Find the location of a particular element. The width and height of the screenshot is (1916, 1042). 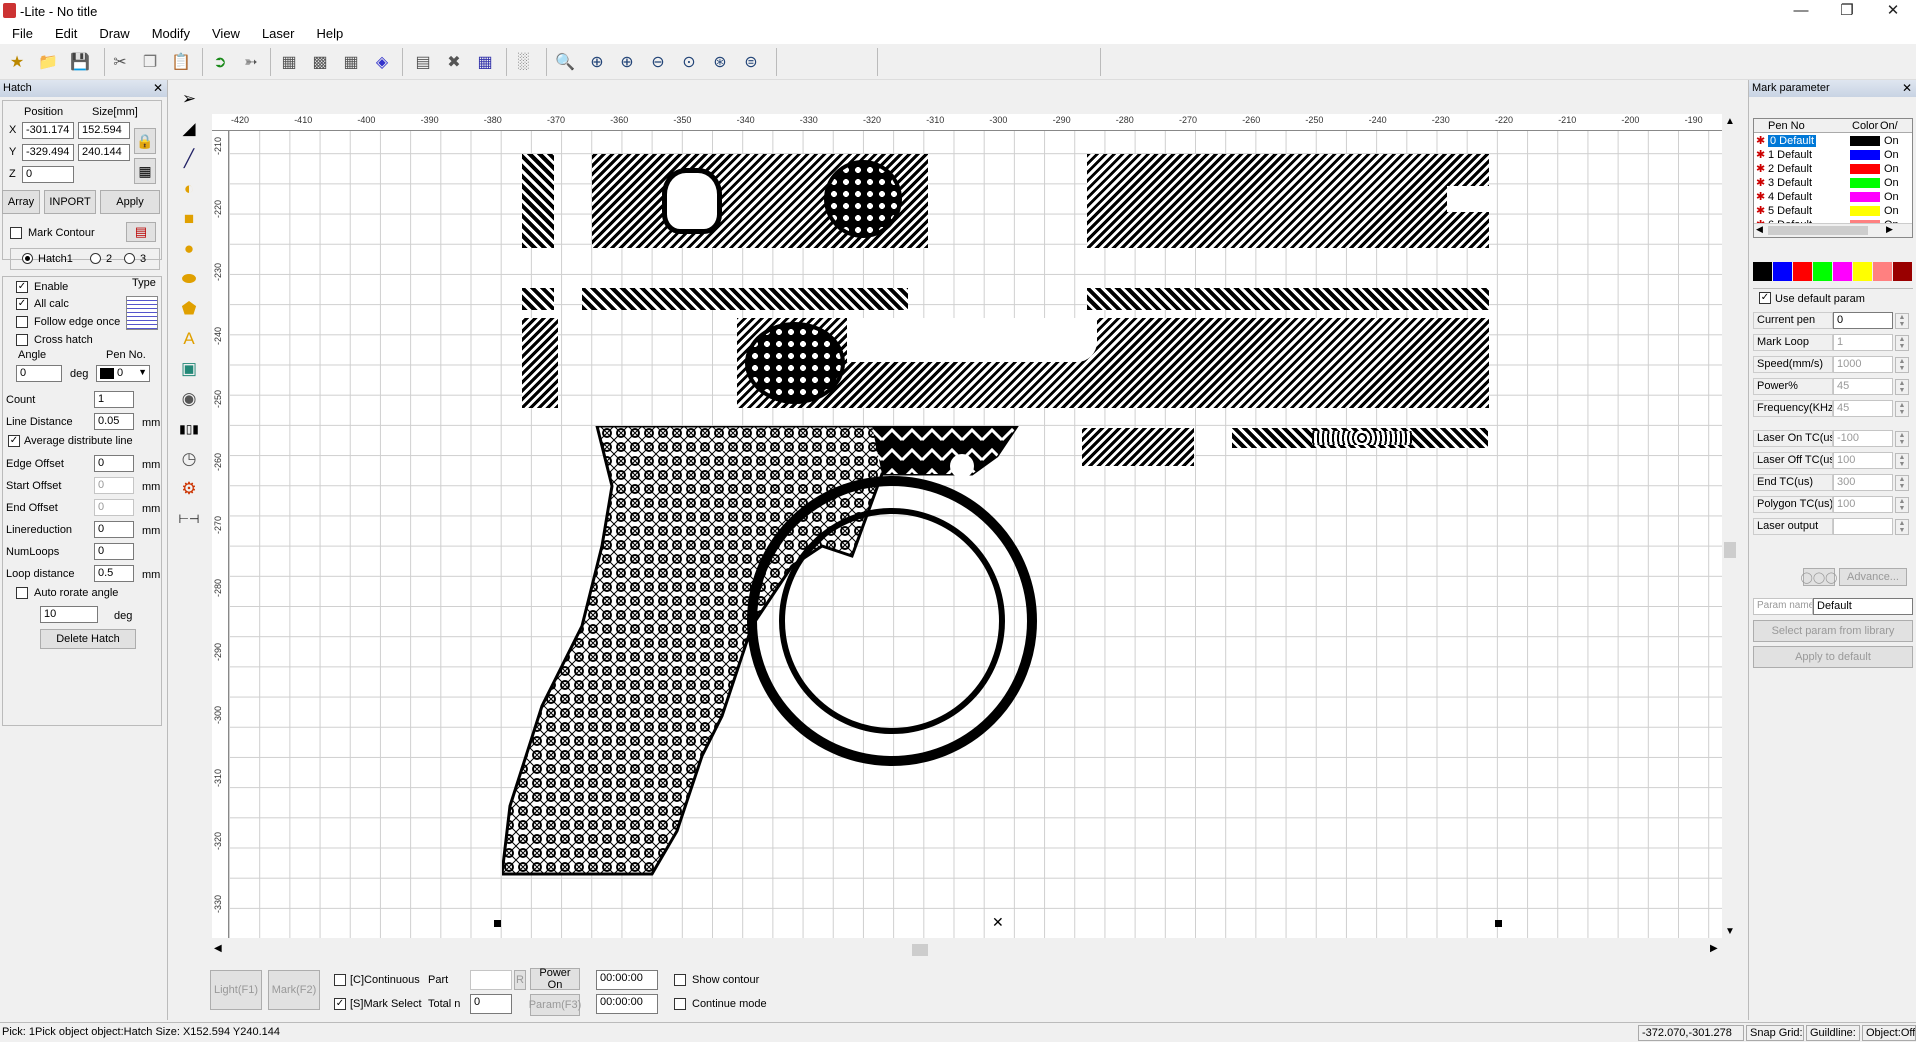

zoom-fit-icon: ⊙ is located at coordinates (689, 62).